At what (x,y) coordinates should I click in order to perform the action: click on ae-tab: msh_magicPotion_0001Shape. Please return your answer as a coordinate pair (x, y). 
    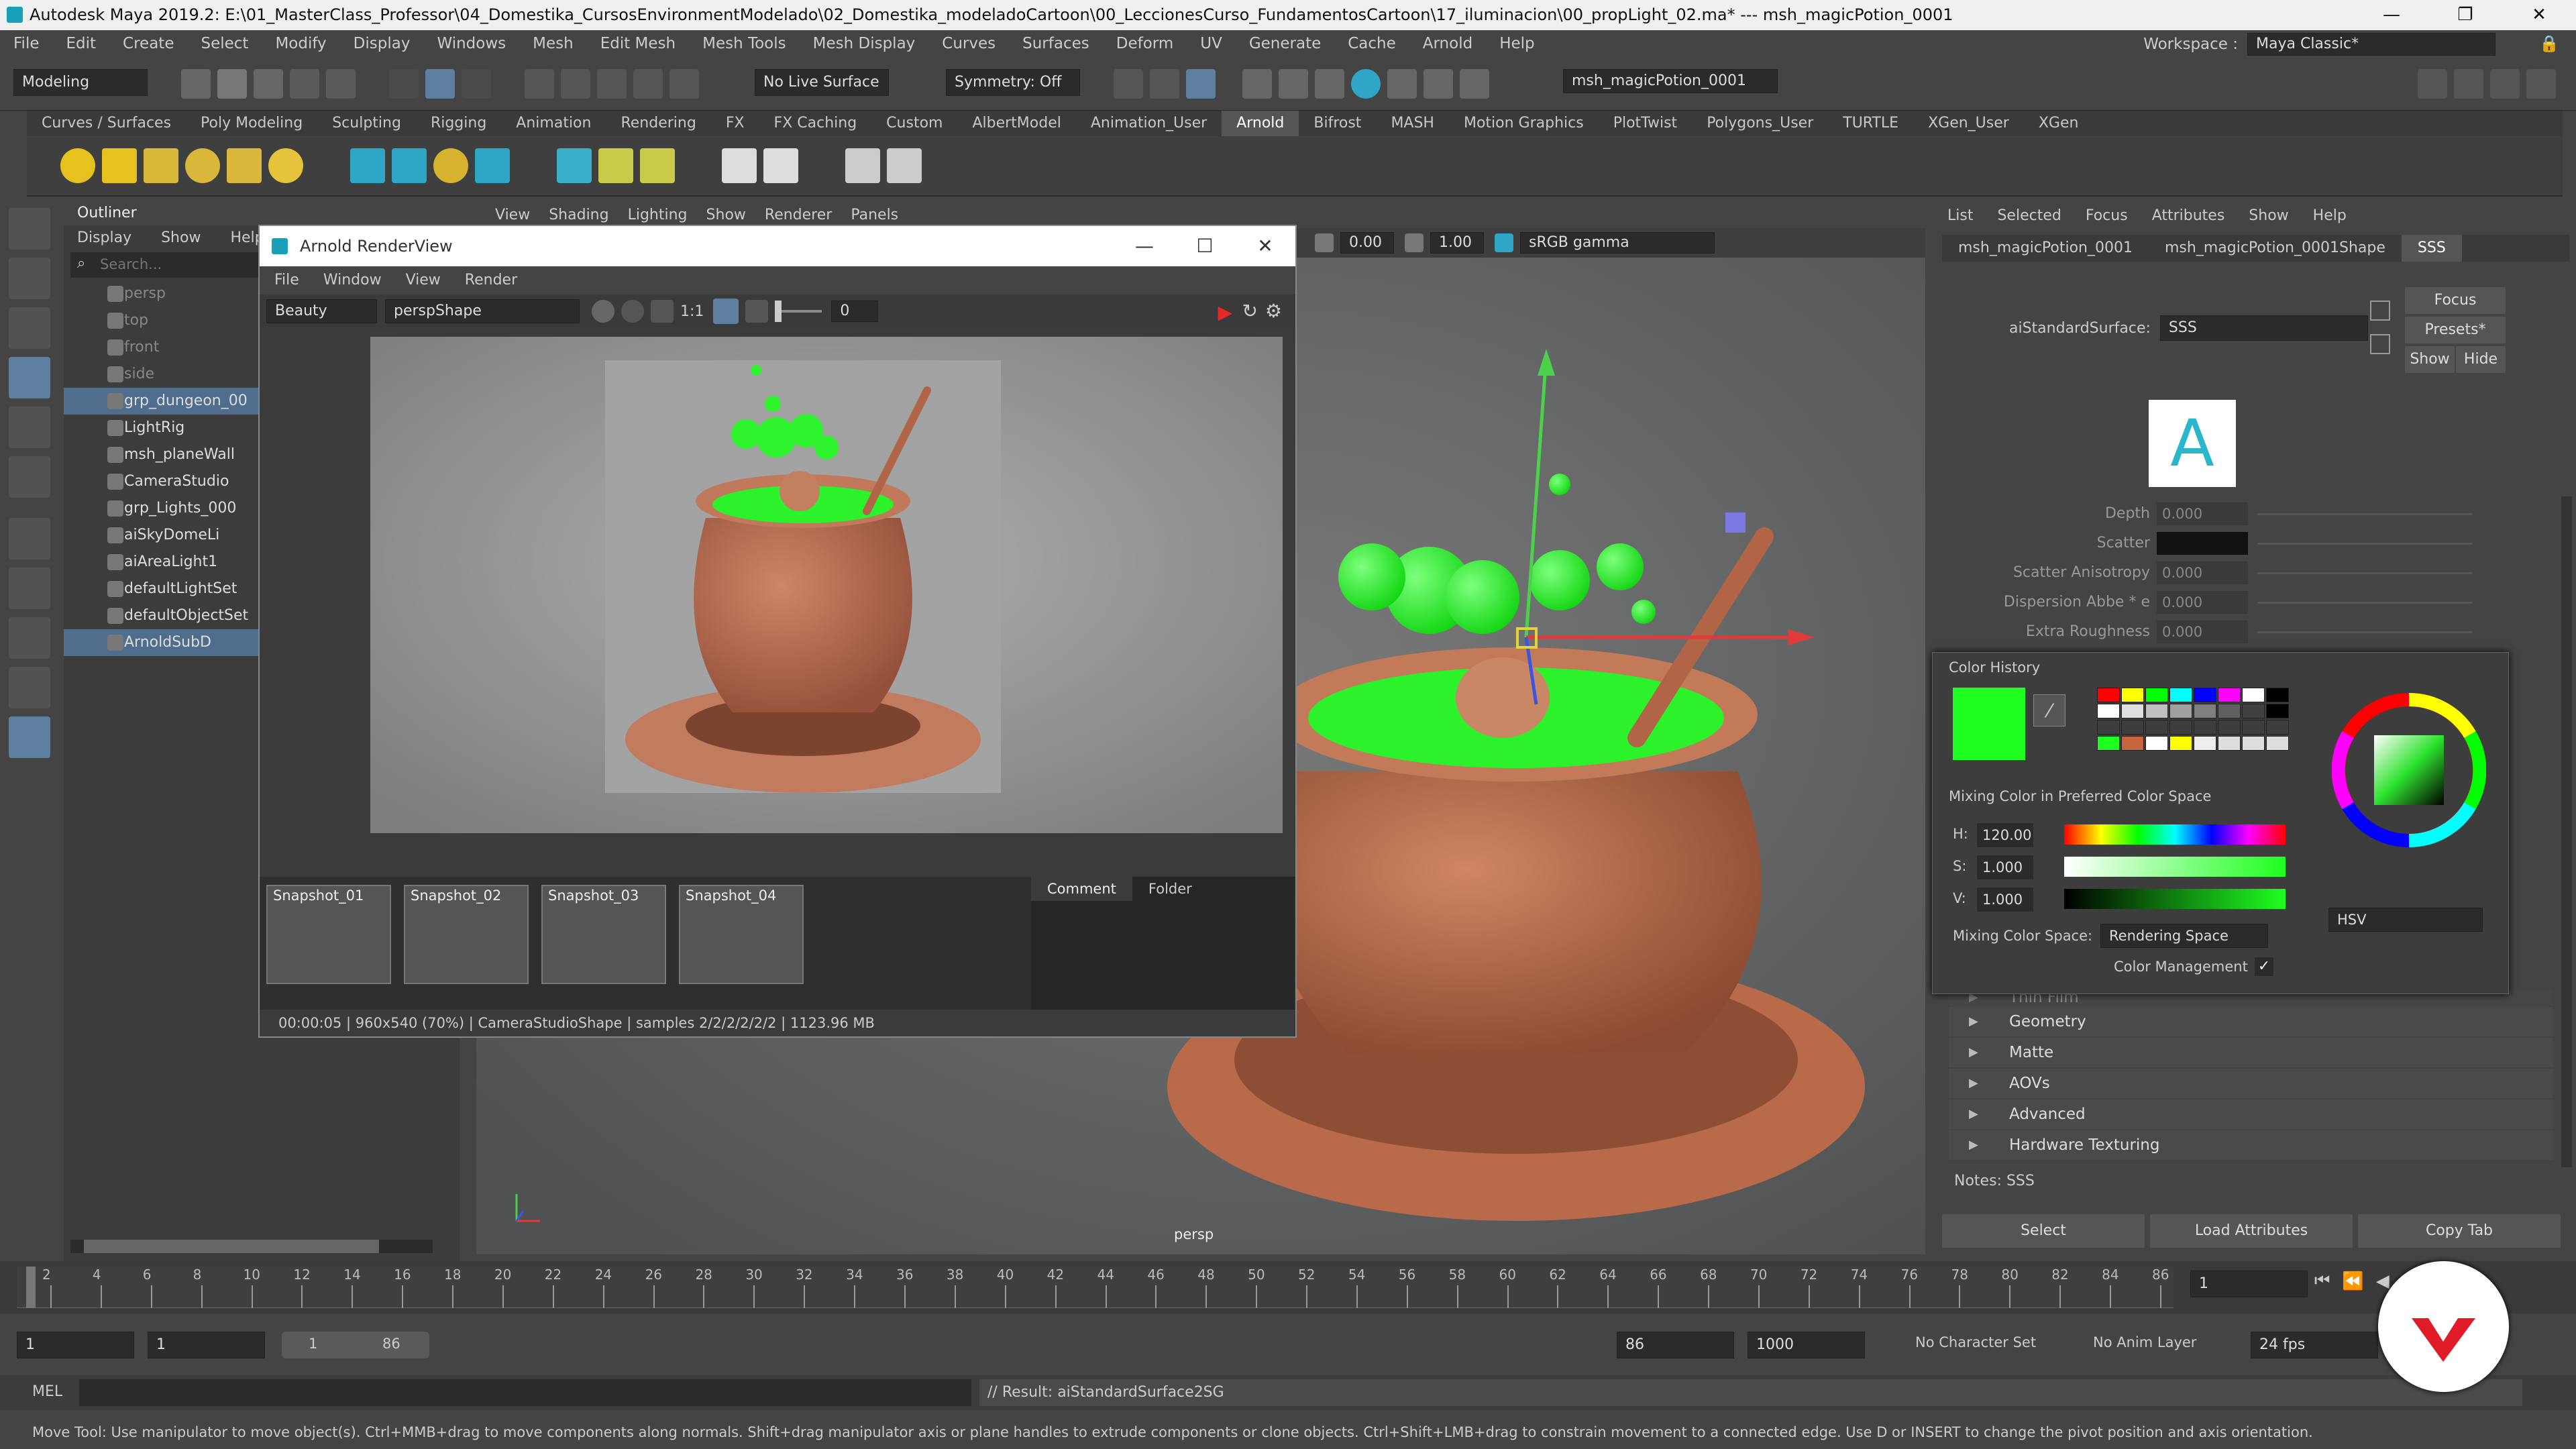
    Looking at the image, I should click on (2275, 248).